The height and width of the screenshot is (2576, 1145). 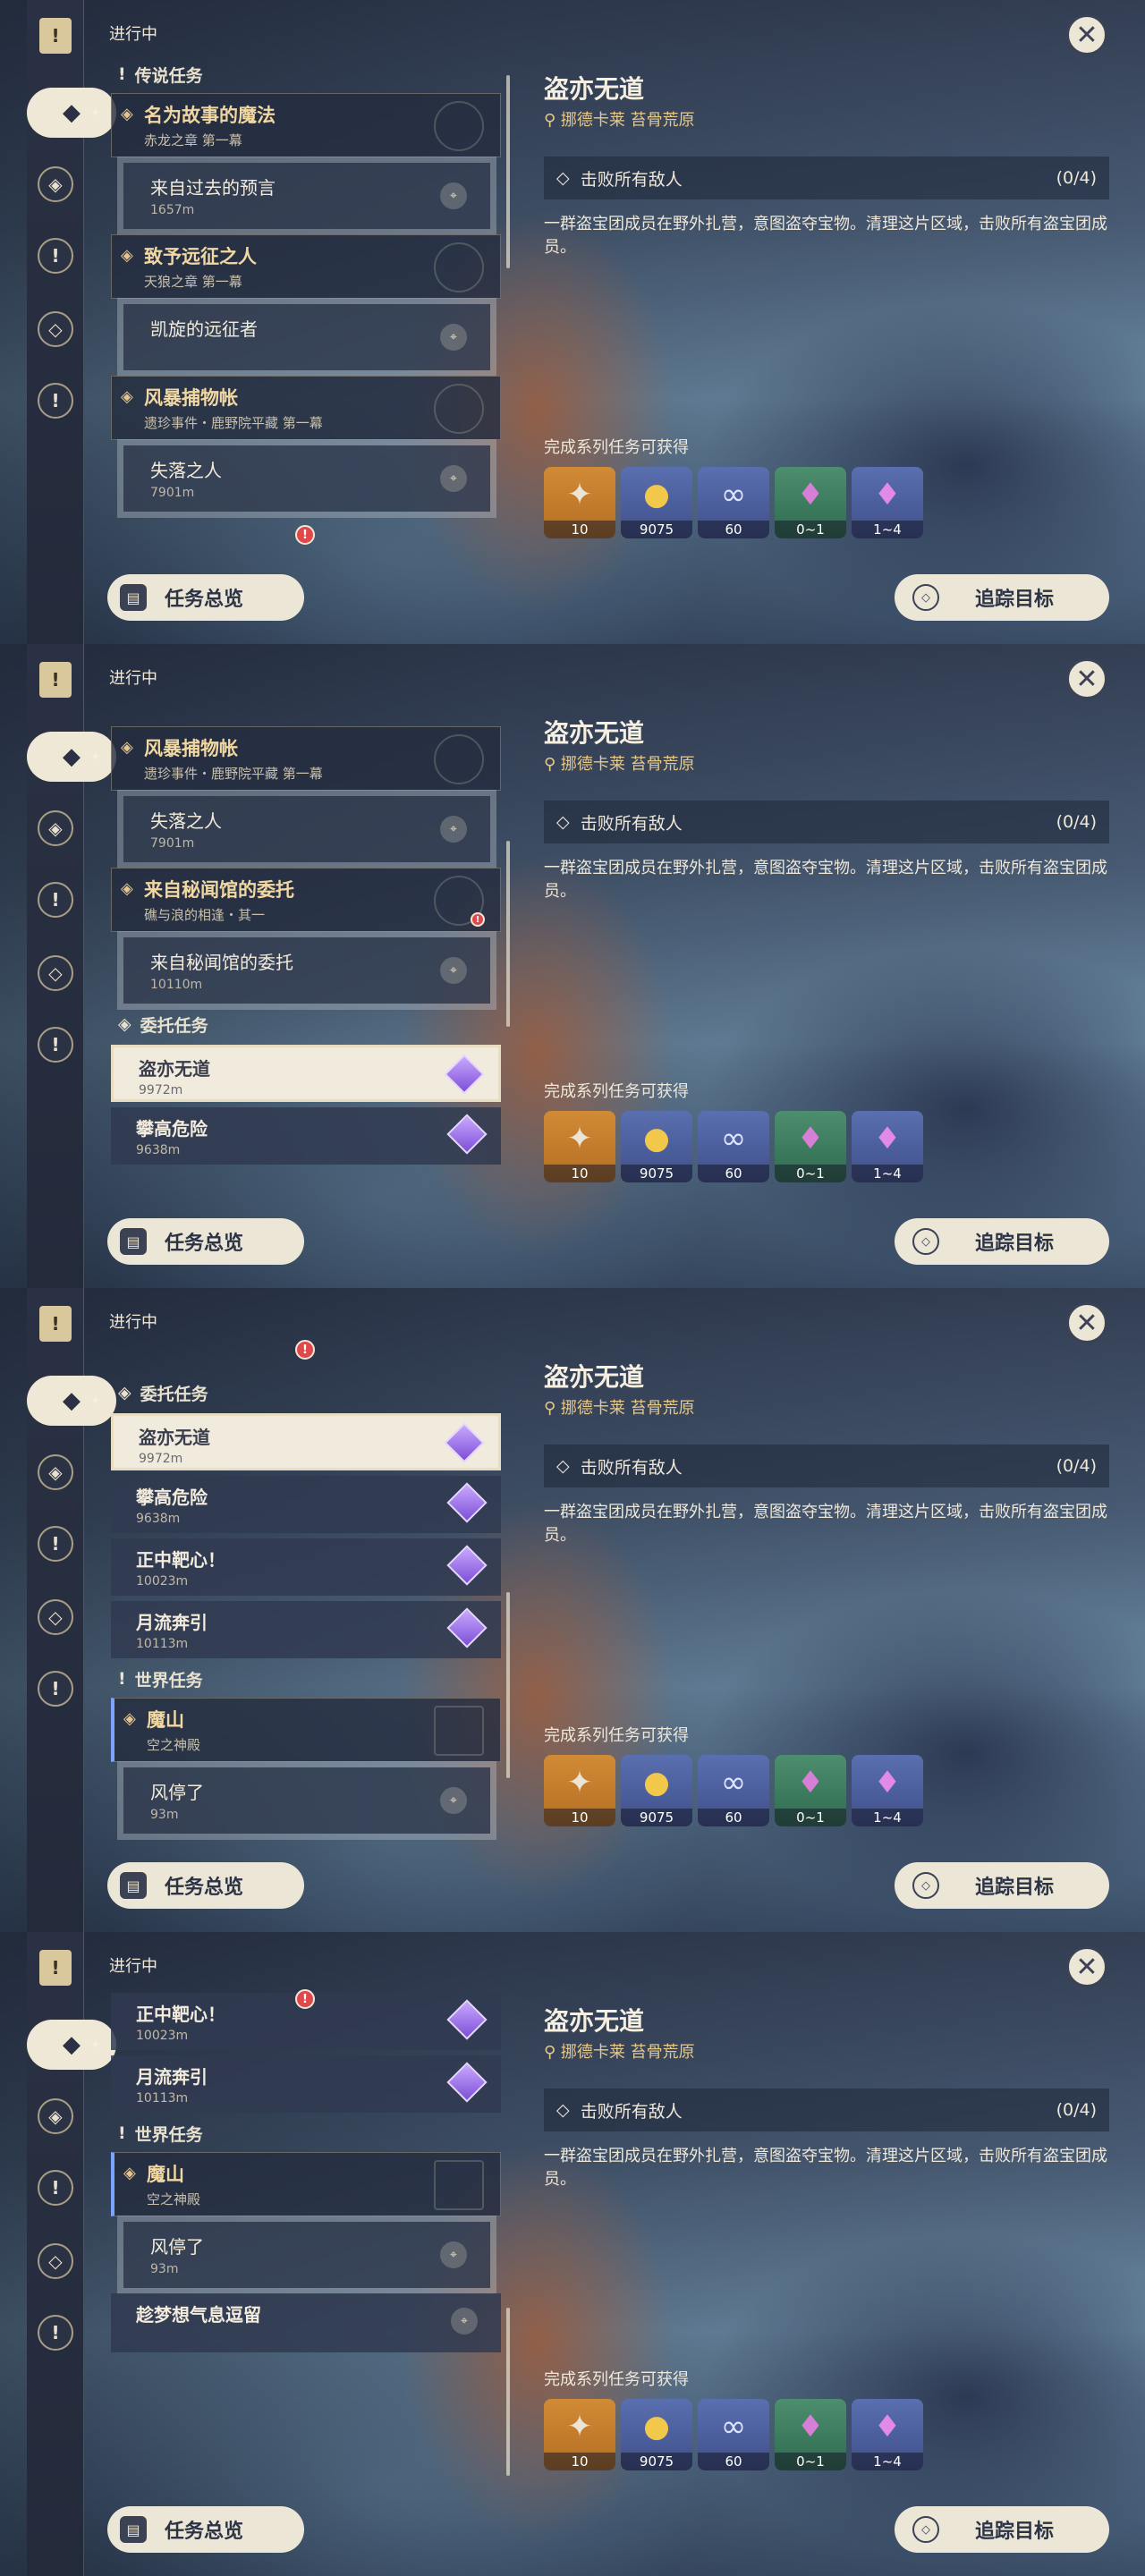 I want to click on commission-icon: ◈, so click(x=124, y=1024).